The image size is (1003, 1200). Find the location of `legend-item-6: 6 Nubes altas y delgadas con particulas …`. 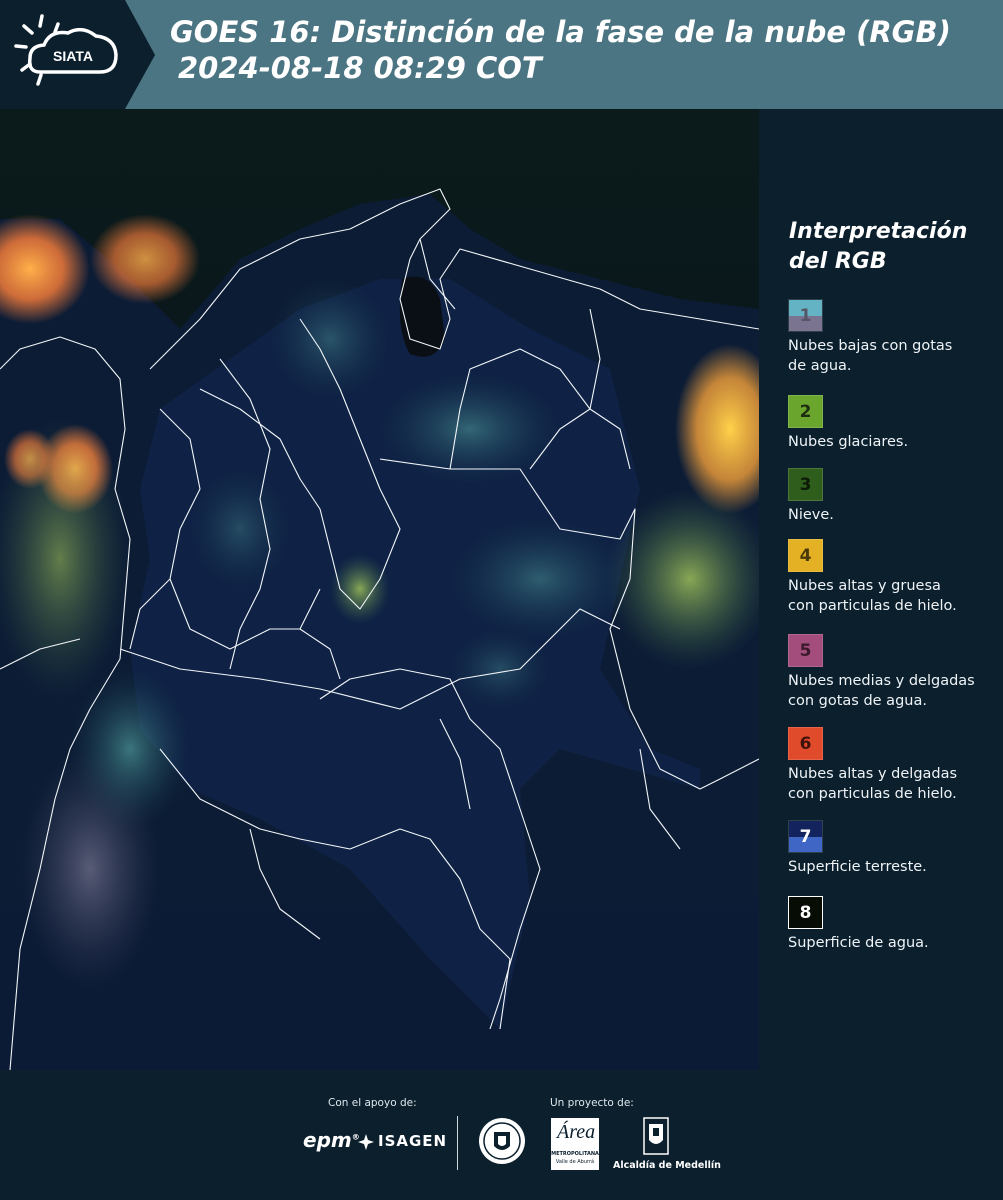

legend-item-6: 6 Nubes altas y delgadas con particulas … is located at coordinates (893, 765).